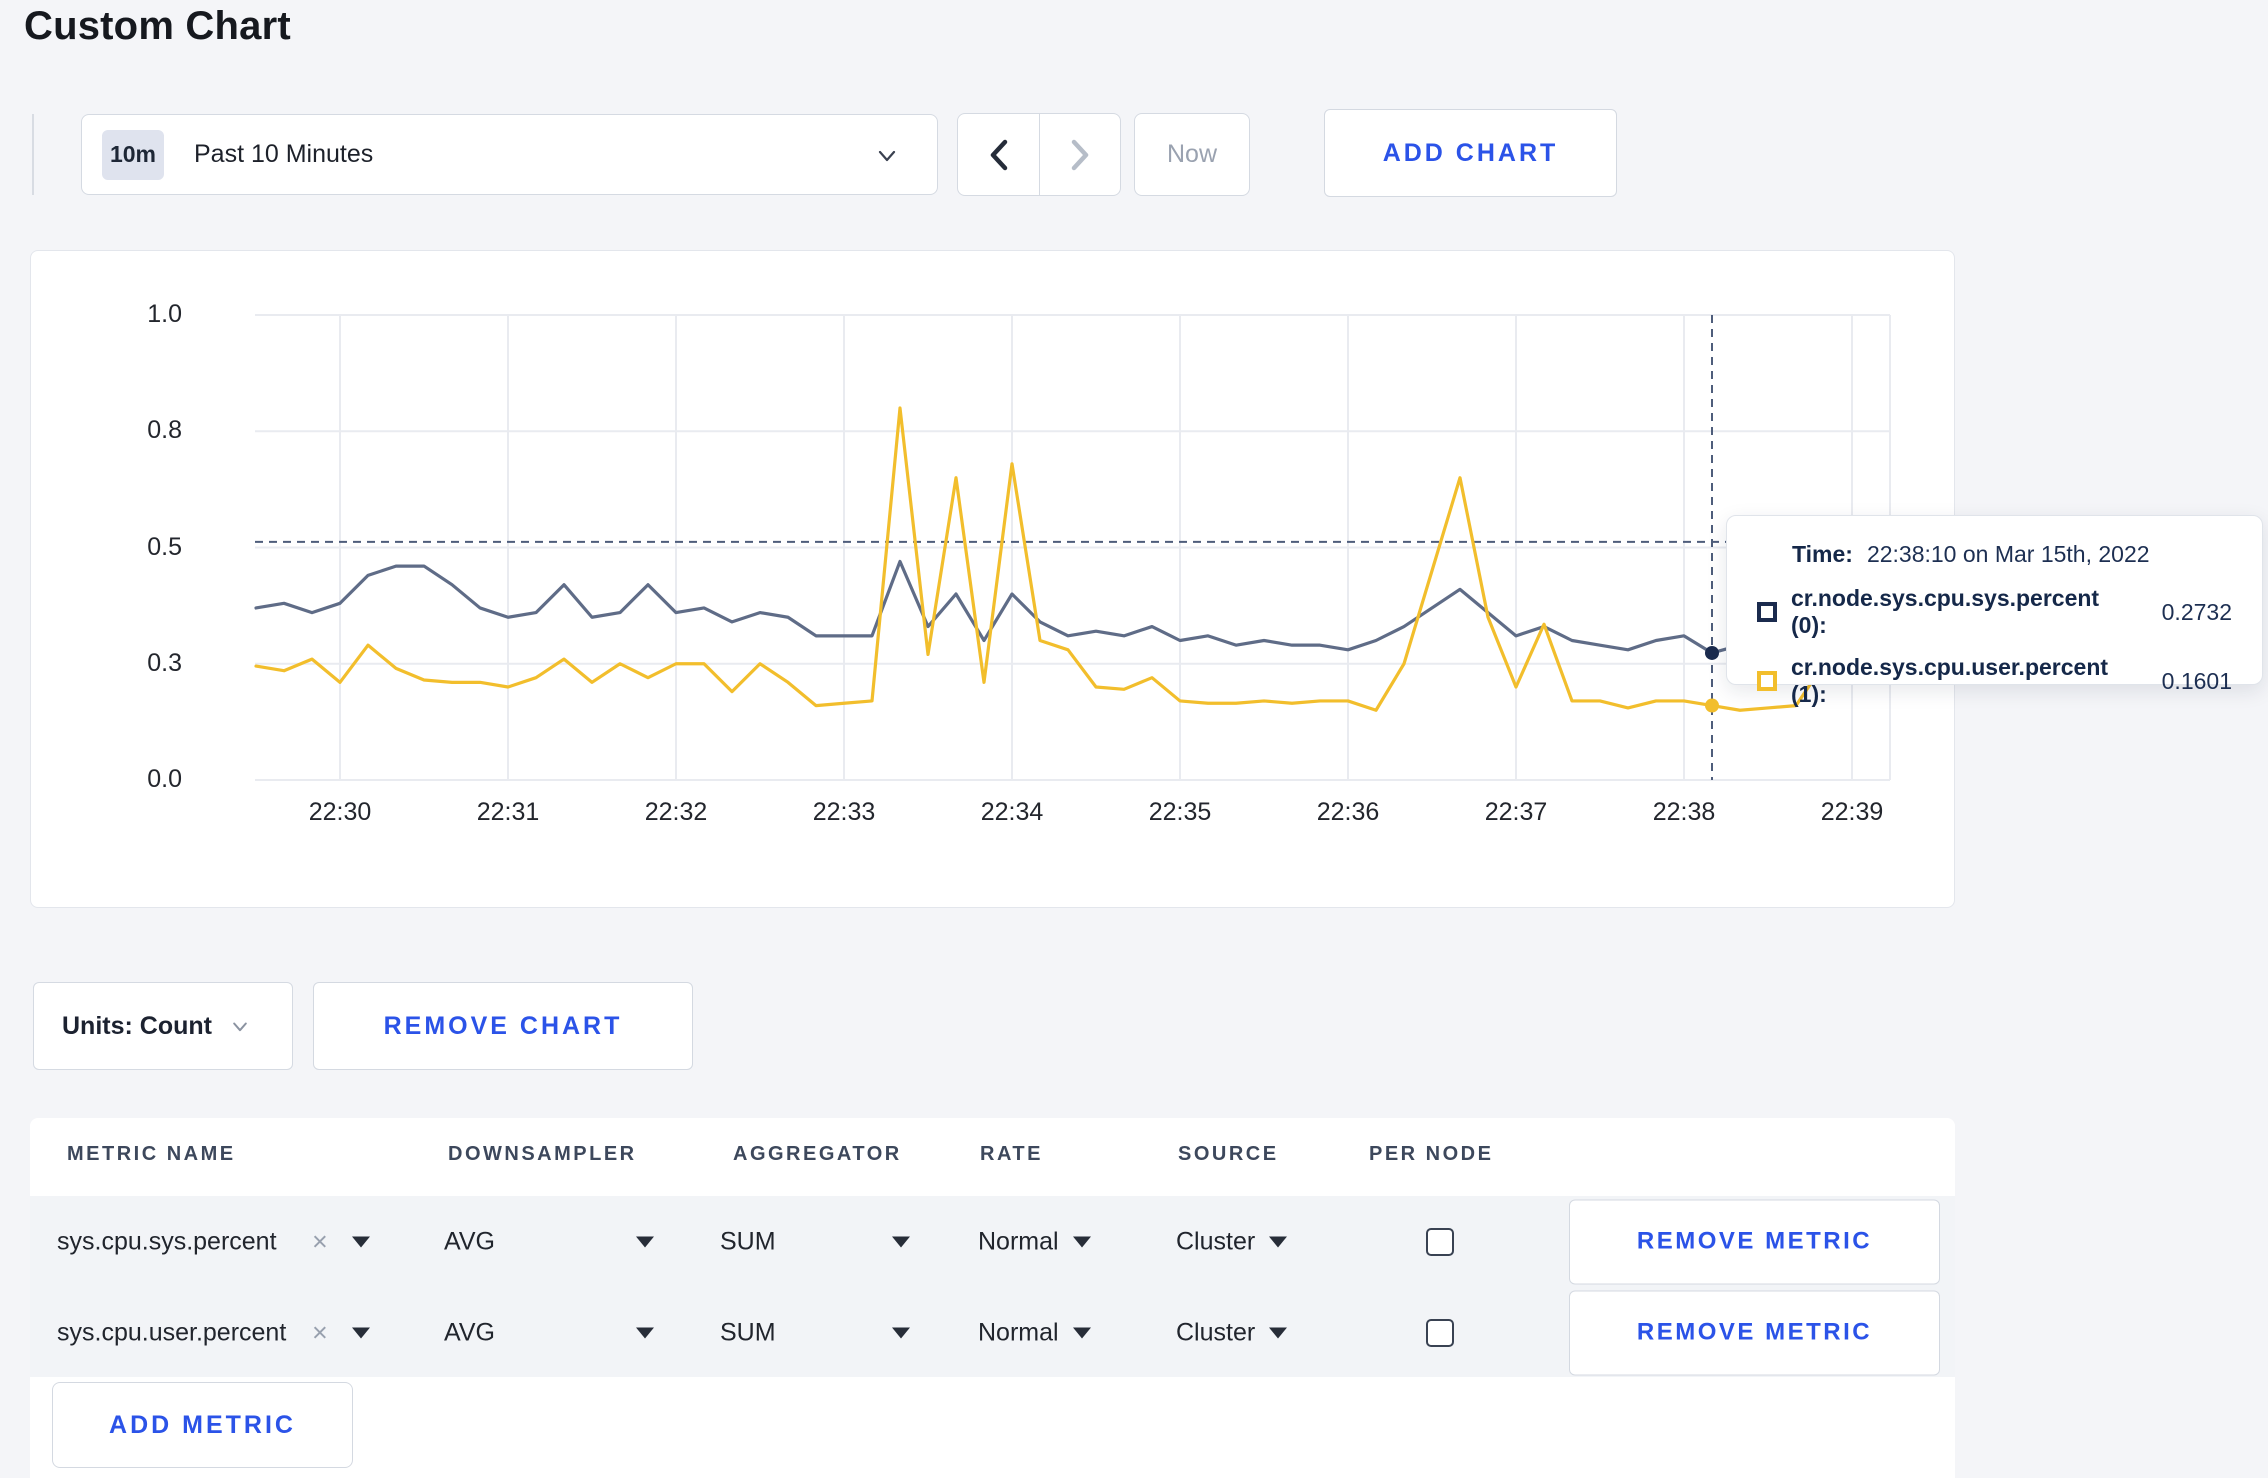  I want to click on column-header-per-node: PER NODE, so click(1431, 1154).